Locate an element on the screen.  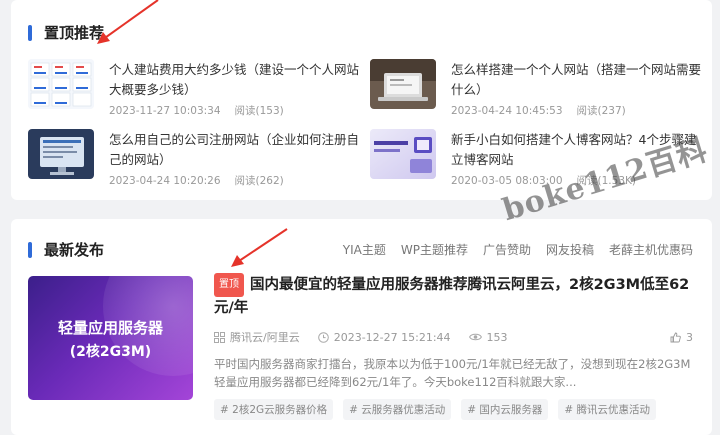
pinned-item-views: 阅读(262) is located at coordinates (259, 181).